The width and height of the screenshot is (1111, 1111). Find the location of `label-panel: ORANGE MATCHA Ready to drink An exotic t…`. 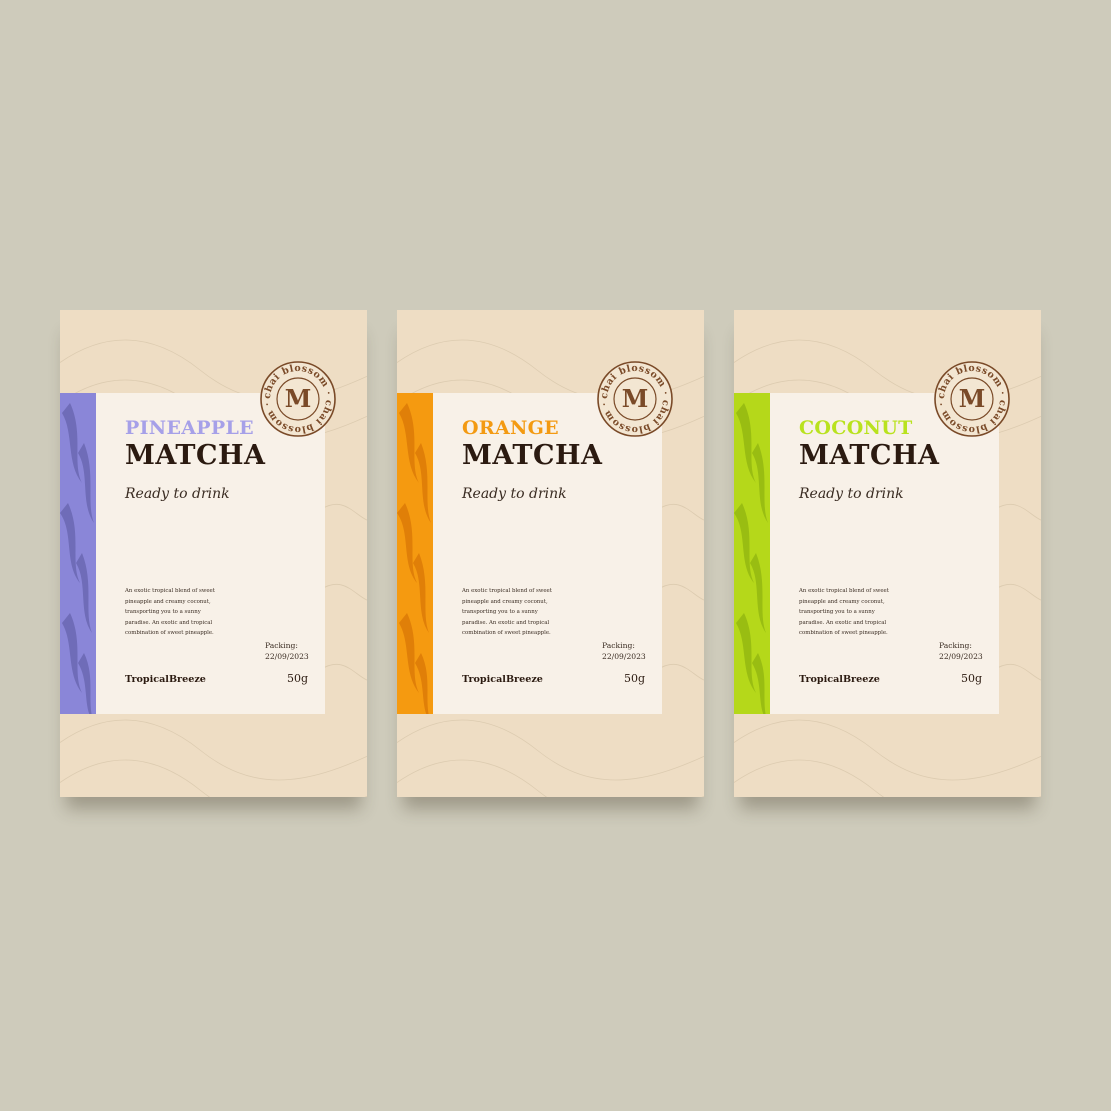

label-panel: ORANGE MATCHA Ready to drink An exotic t… is located at coordinates (547, 553).